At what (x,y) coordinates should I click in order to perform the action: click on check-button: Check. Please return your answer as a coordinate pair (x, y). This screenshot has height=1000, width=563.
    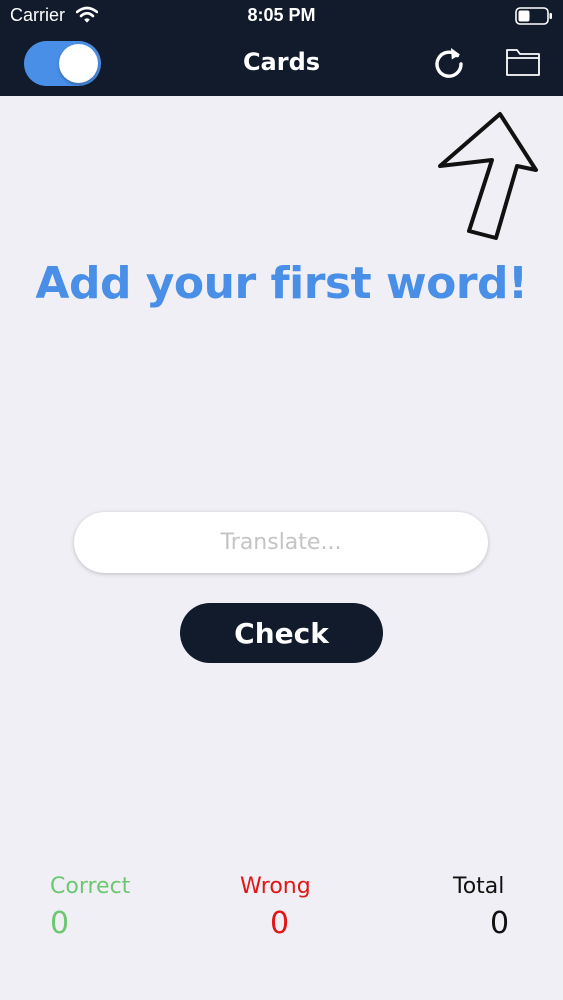
    Looking at the image, I should click on (281, 633).